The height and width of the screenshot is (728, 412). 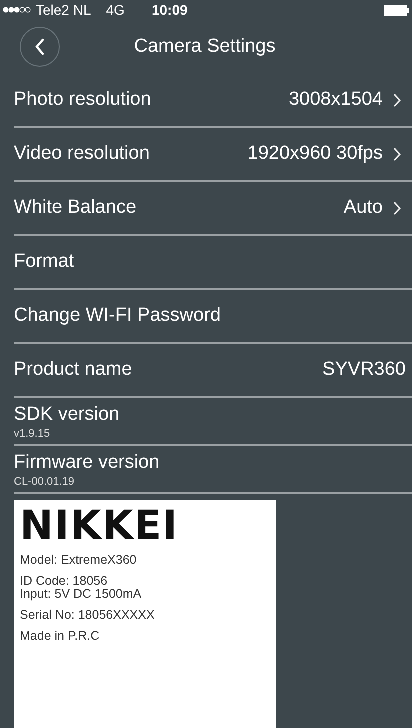 I want to click on settings-row: White Balance Auto, so click(x=213, y=209).